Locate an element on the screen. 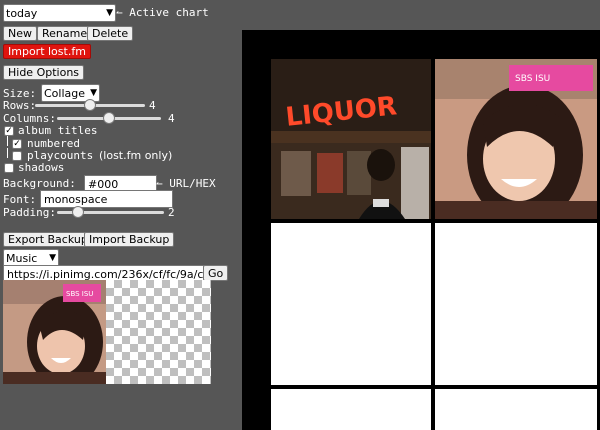 This screenshot has height=430, width=600. font-input-value: monospace is located at coordinates (76, 199).